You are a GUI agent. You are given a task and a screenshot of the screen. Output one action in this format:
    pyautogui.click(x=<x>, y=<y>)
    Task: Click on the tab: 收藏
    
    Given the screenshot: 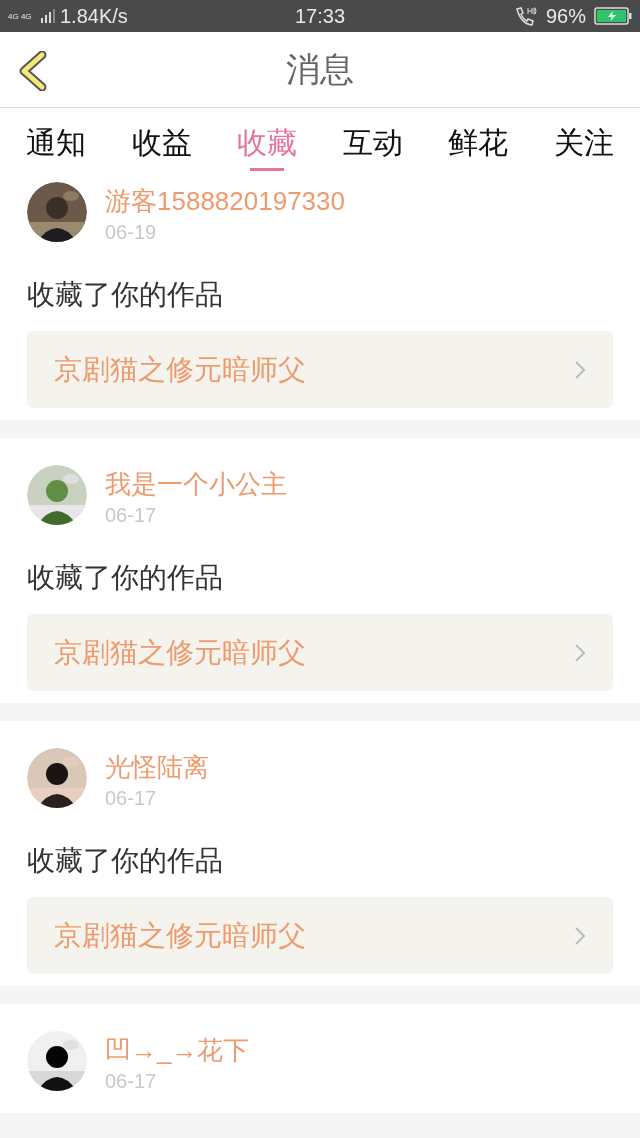 What is the action you would take?
    pyautogui.click(x=267, y=147)
    